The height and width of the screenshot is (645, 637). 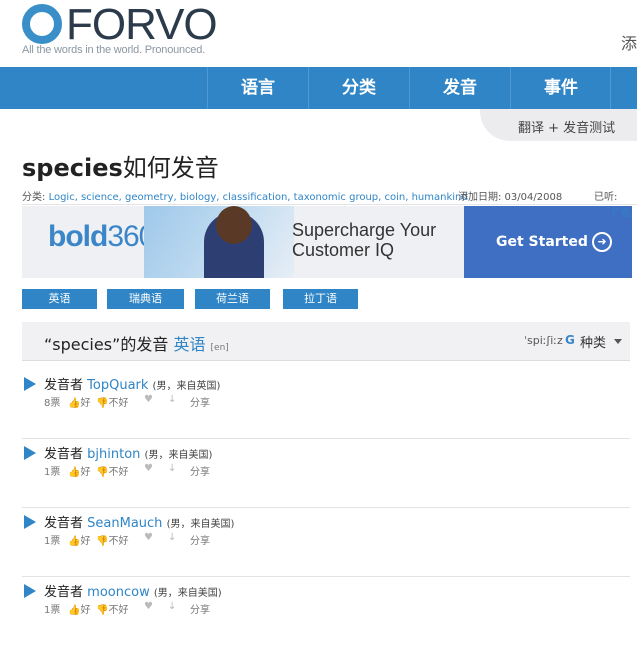 I want to click on title-word: species, so click(x=72, y=168).